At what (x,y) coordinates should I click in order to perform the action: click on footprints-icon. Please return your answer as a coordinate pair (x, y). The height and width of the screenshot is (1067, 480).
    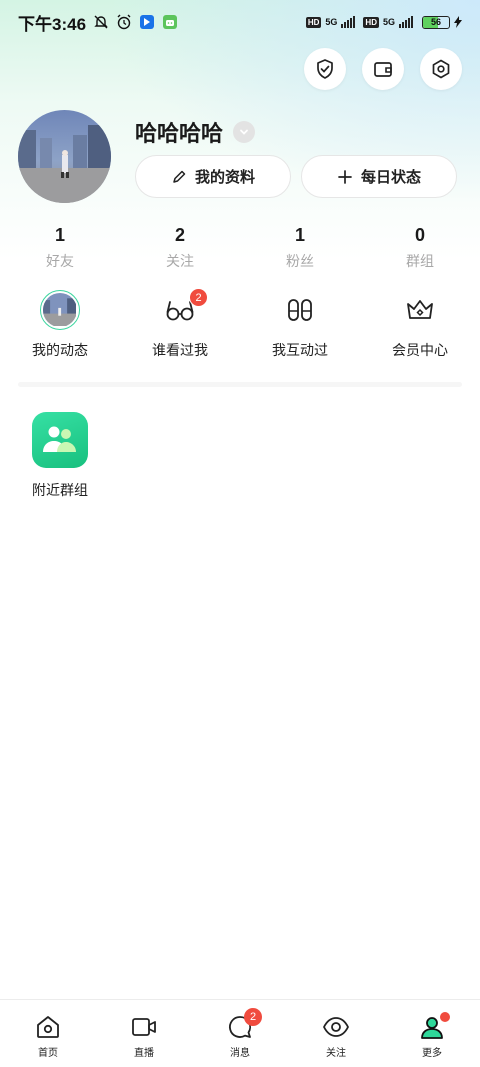
    Looking at the image, I should click on (300, 310).